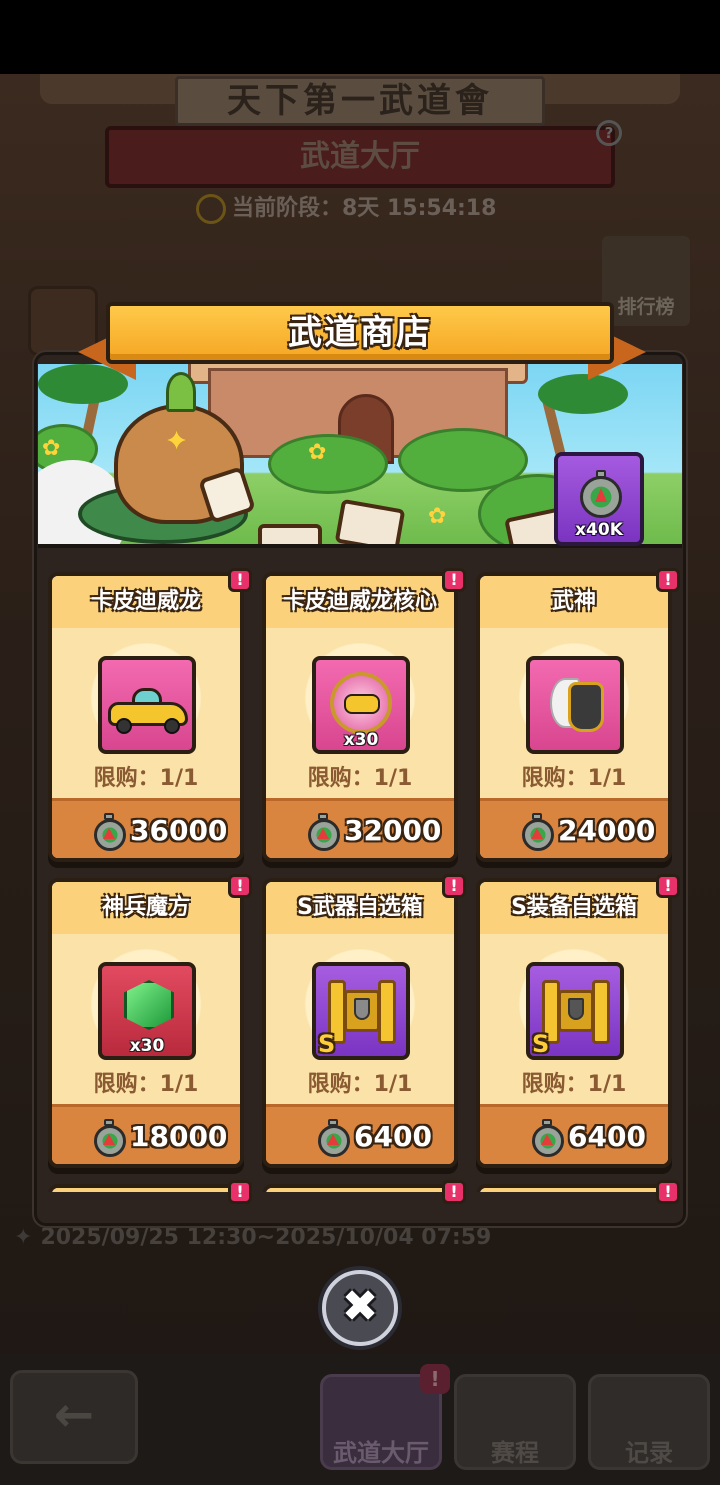  I want to click on item-name: S武器自选箱, so click(360, 908).